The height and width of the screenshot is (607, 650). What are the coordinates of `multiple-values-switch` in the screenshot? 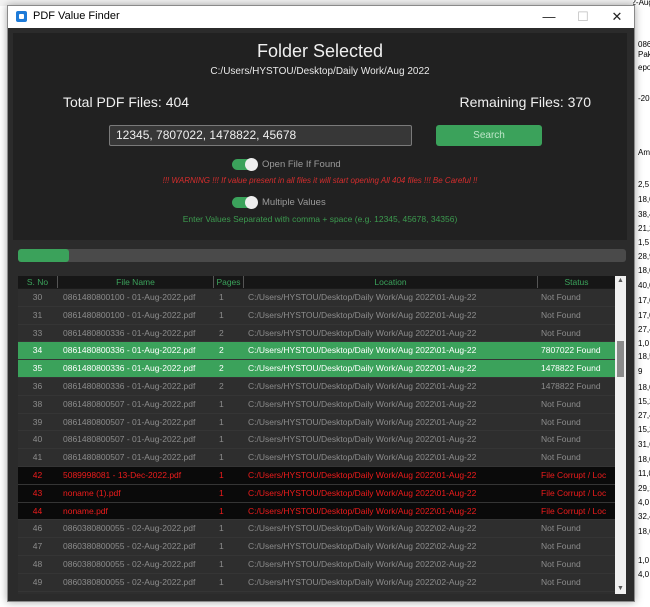 It's located at (245, 202).